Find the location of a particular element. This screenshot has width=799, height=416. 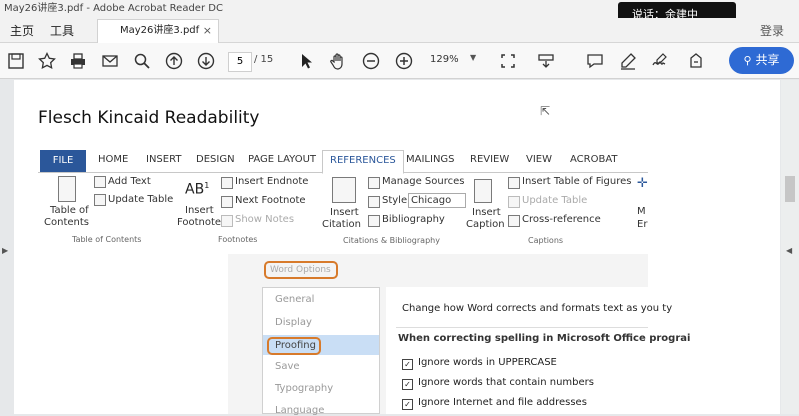

nav-language: Language is located at coordinates (299, 410).